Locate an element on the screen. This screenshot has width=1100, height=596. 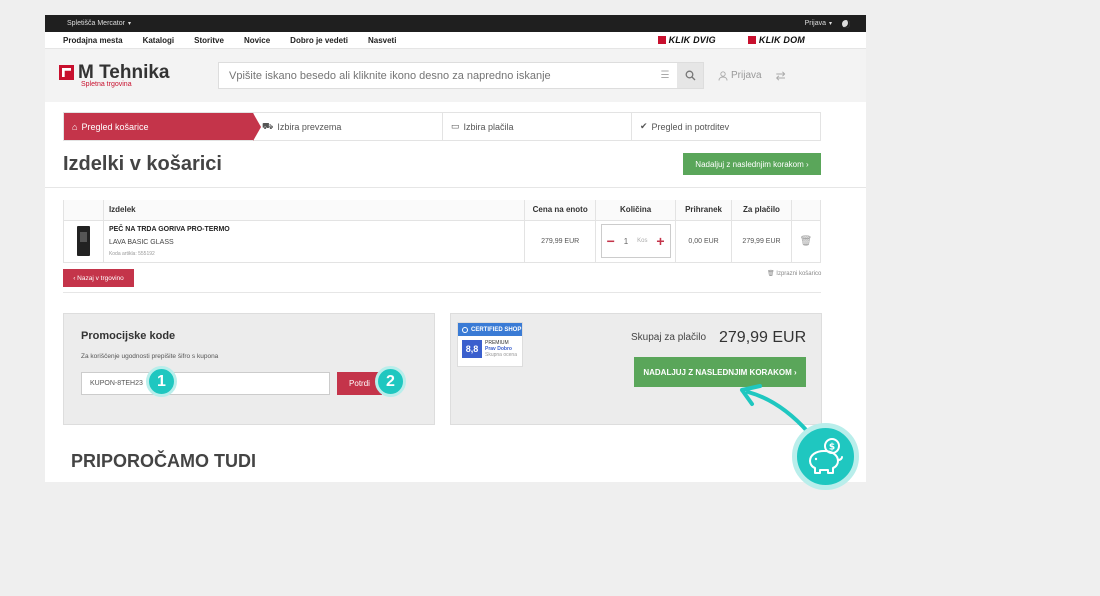
store-selector: Spletišča Mercator ▾ is located at coordinates (99, 23).